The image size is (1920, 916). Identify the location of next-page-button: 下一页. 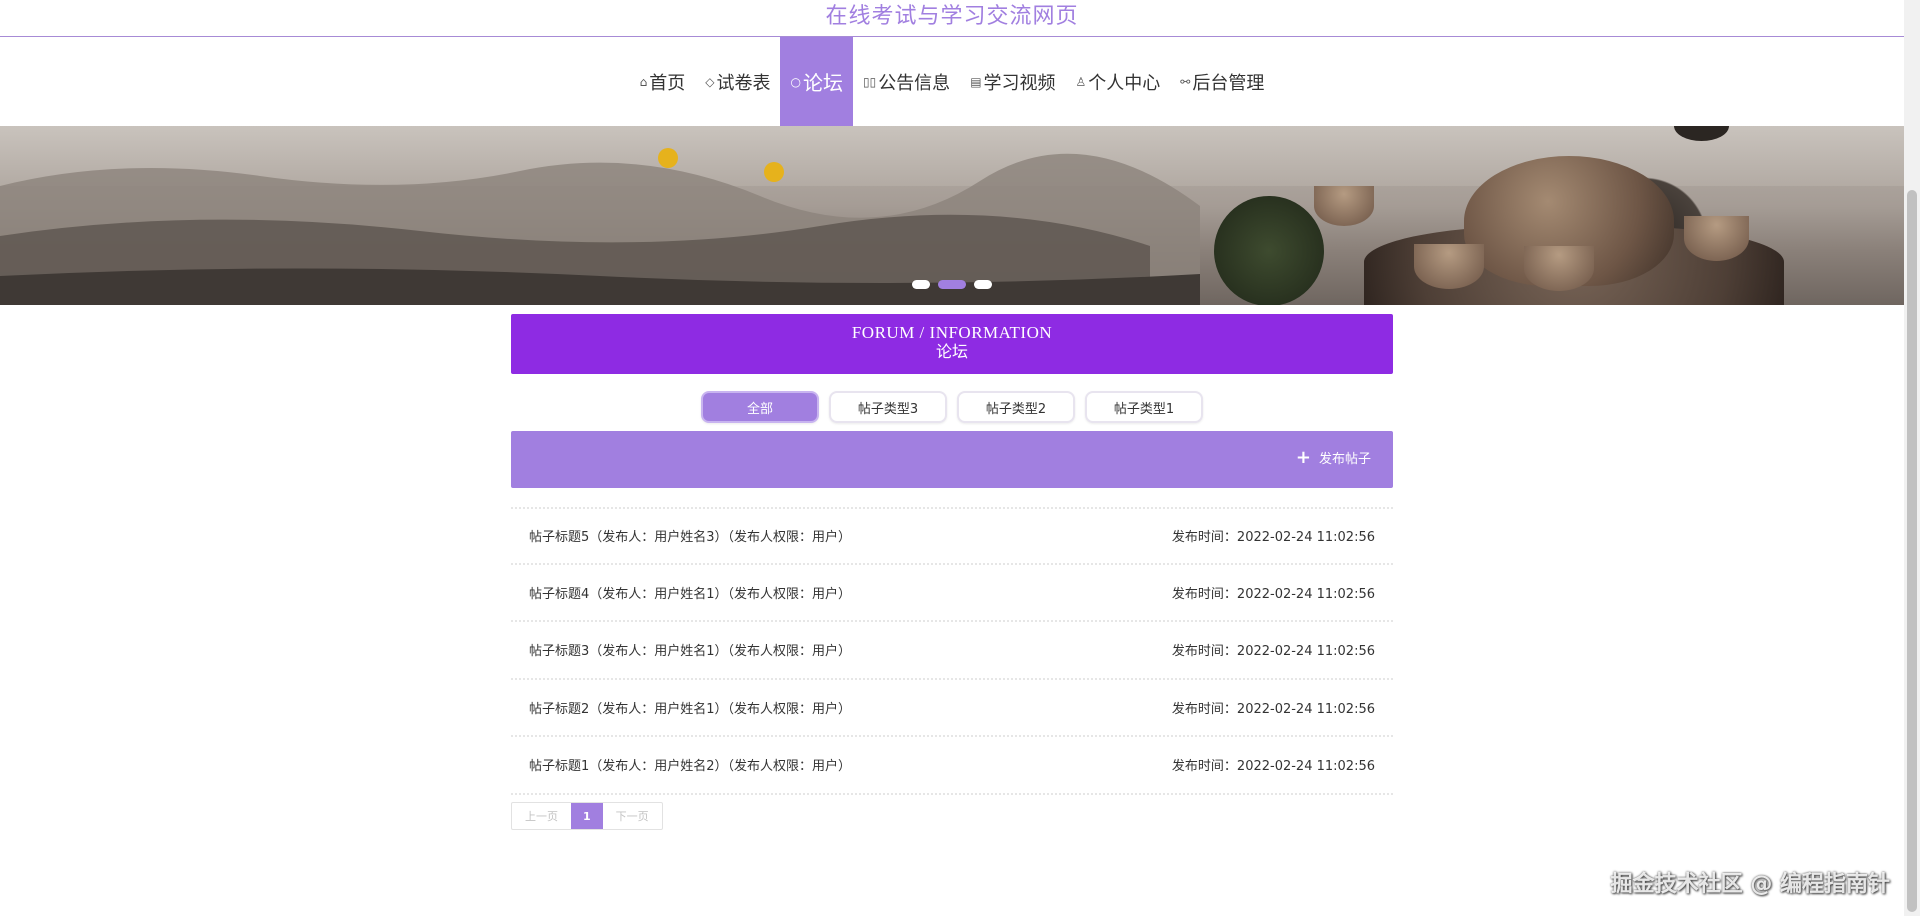
(632, 816).